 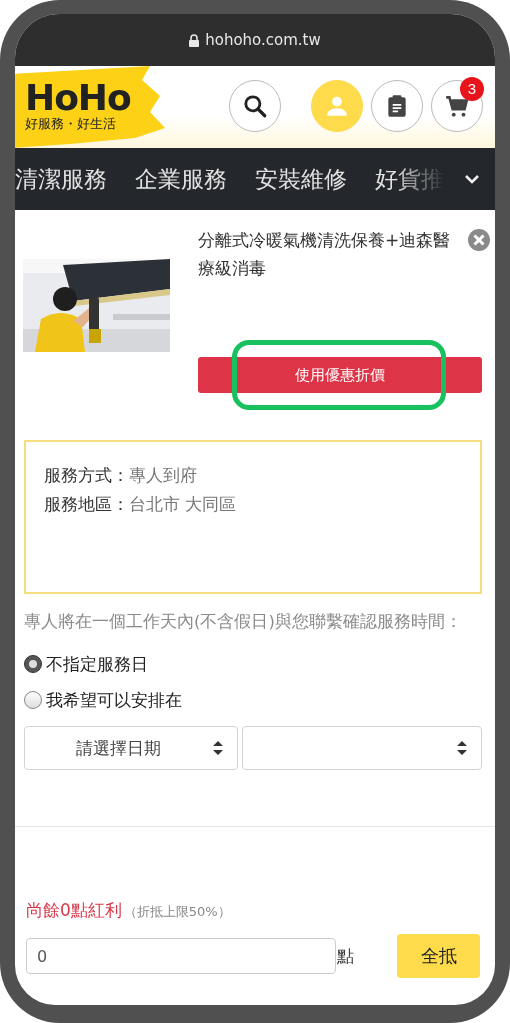 I want to click on points-input: 0, so click(x=181, y=956).